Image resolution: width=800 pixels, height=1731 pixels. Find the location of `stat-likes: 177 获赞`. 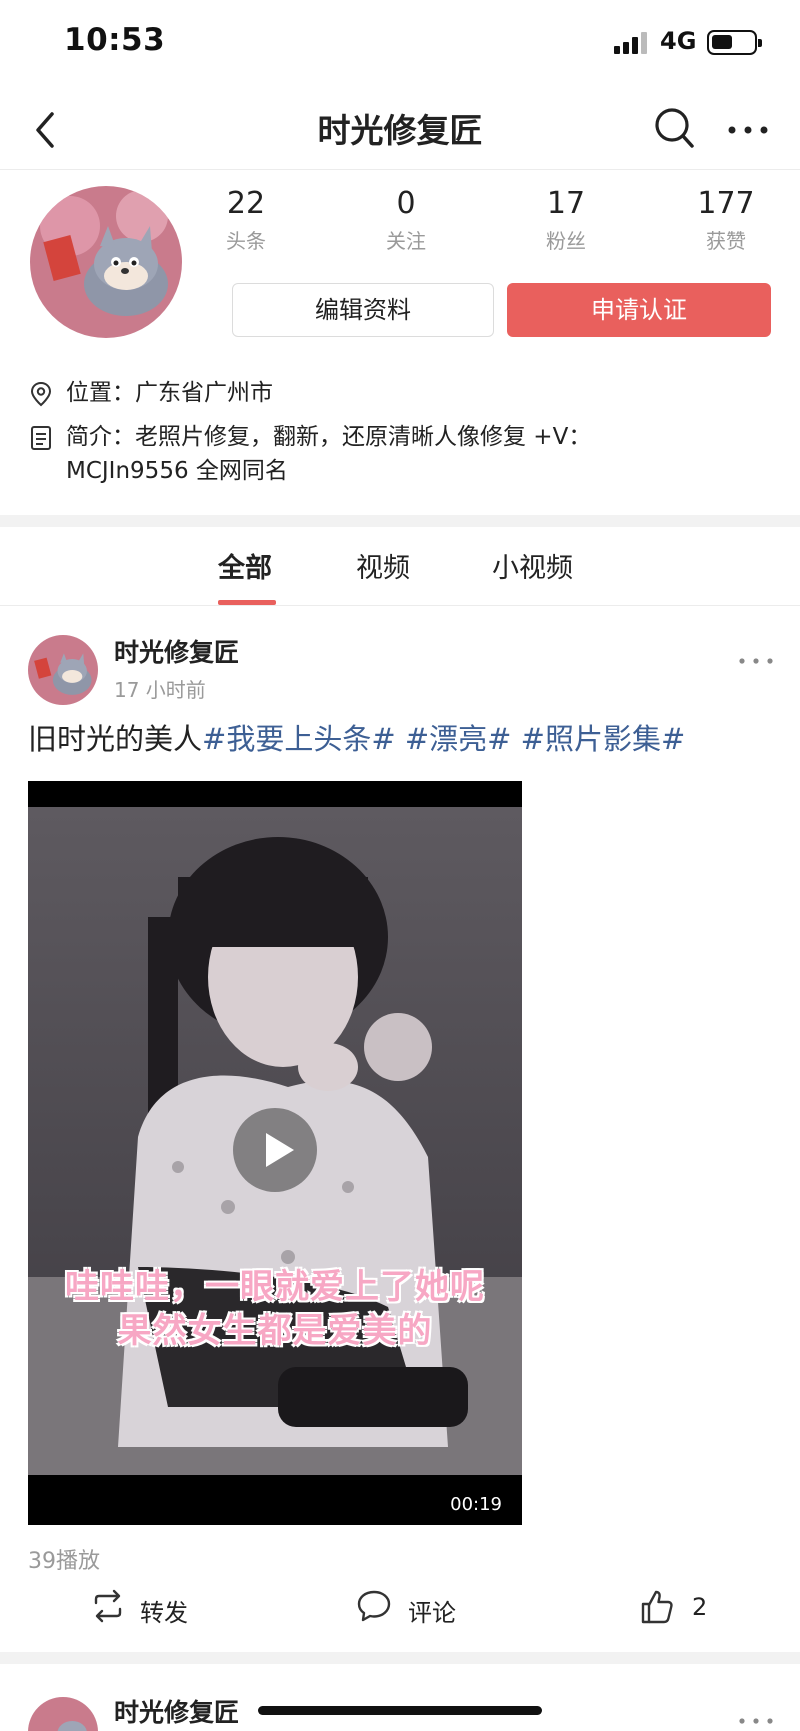

stat-likes: 177 获赞 is located at coordinates (726, 220).